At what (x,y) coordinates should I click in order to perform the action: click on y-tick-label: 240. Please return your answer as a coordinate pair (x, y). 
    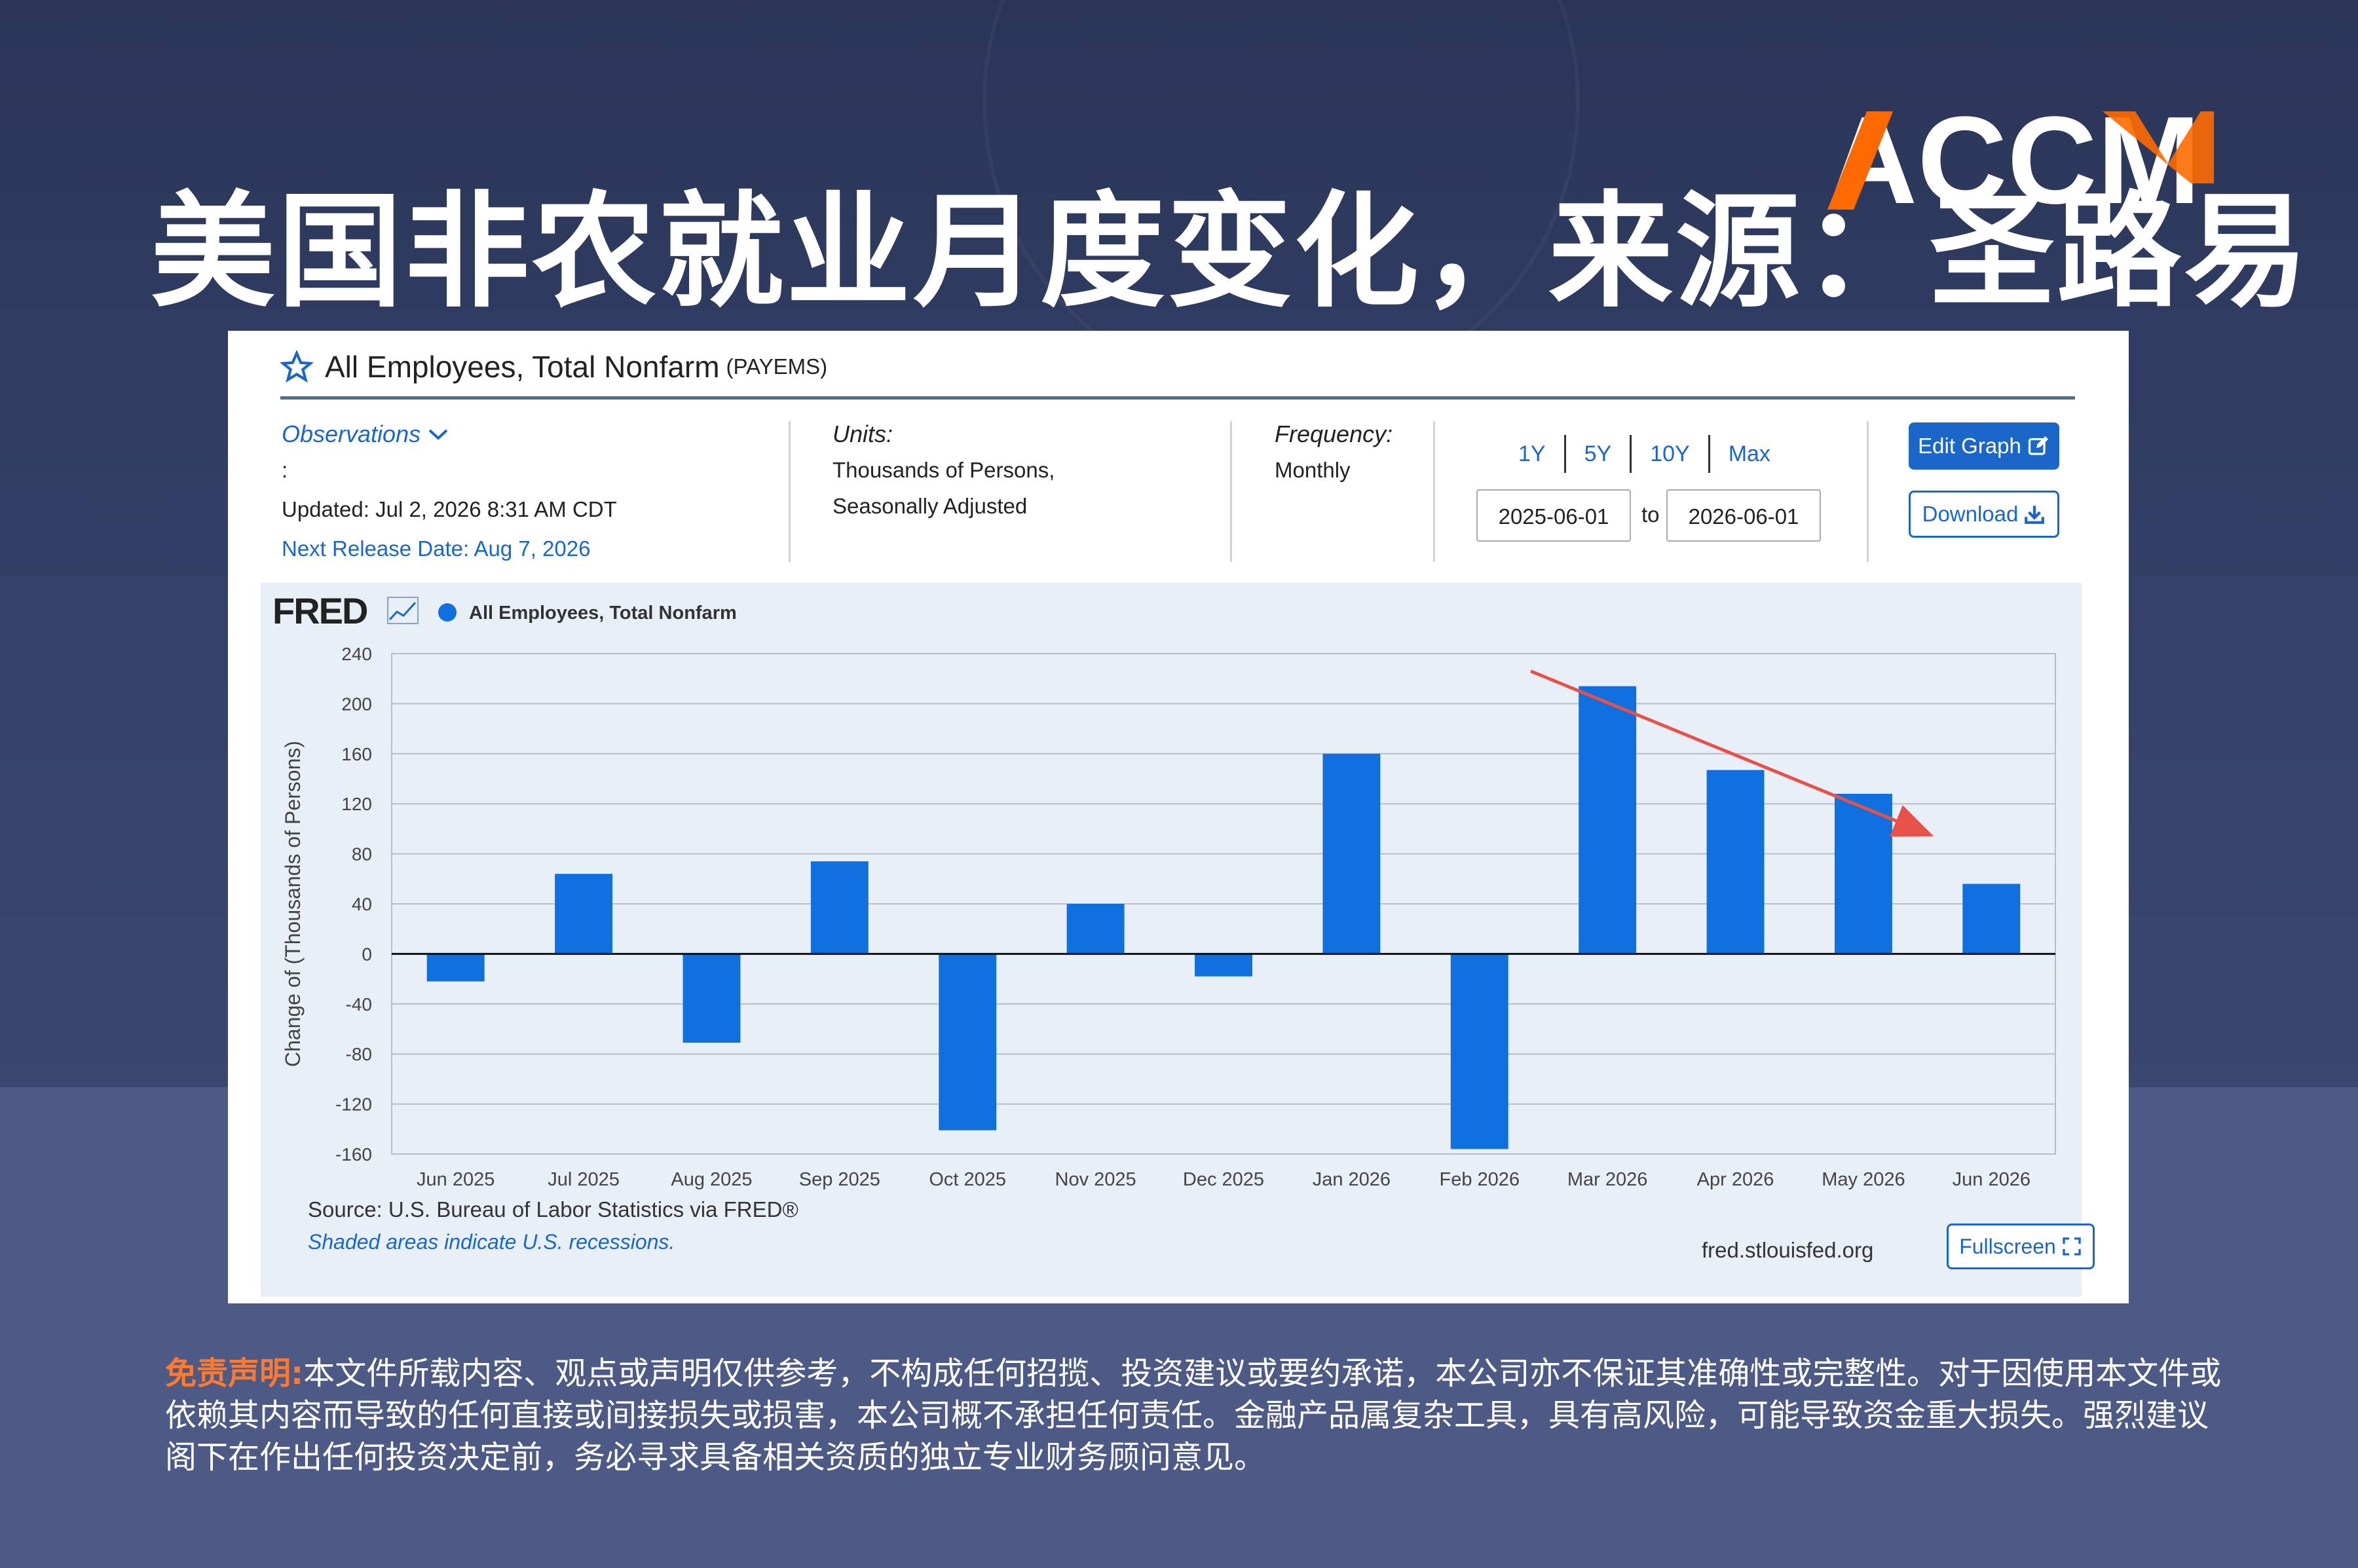
    Looking at the image, I should click on (357, 654).